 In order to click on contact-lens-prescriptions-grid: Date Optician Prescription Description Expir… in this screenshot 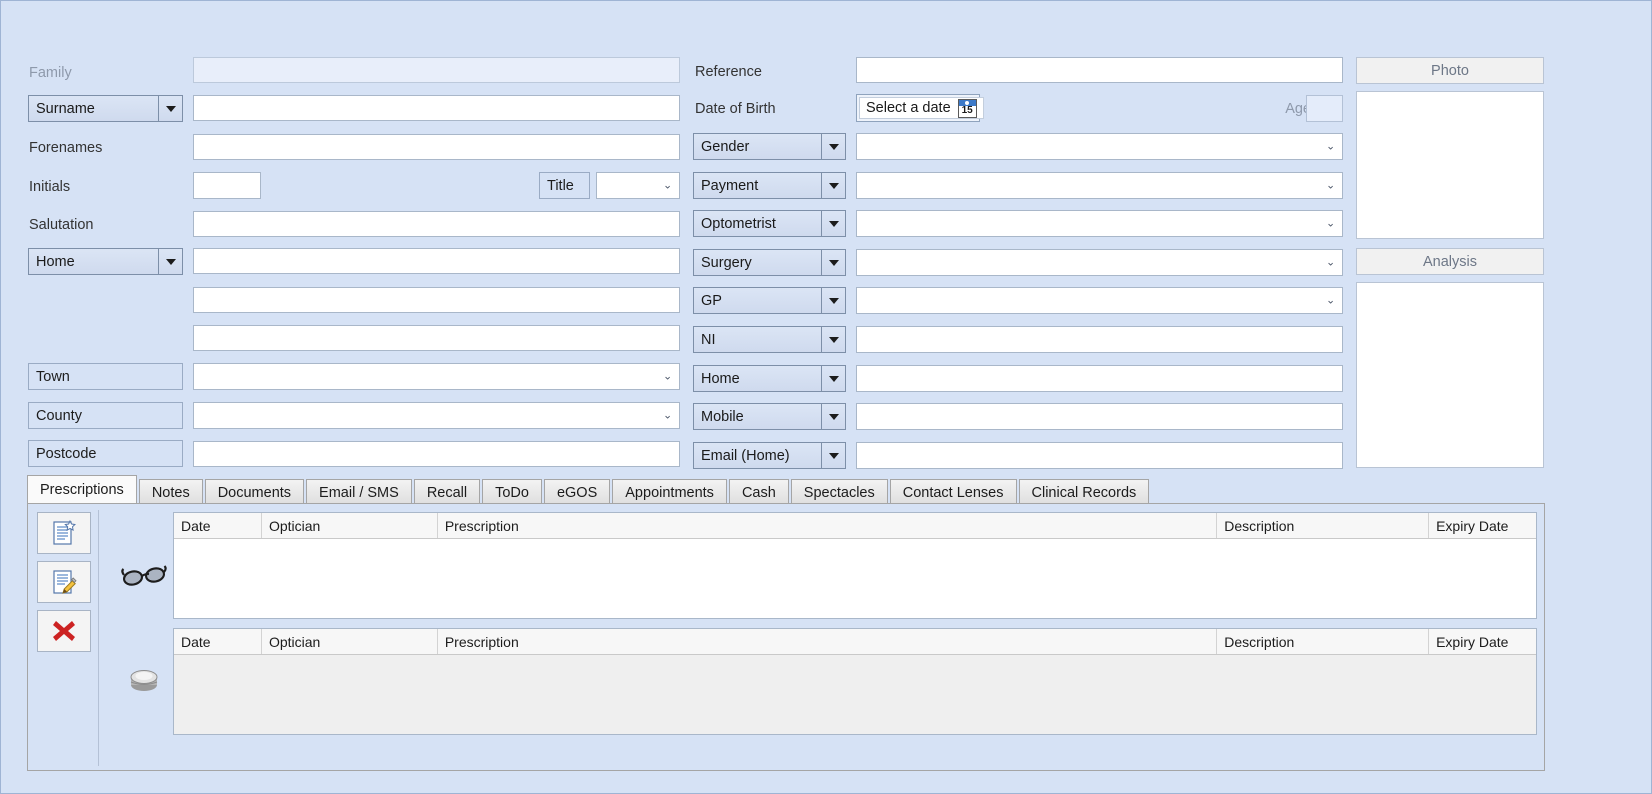, I will do `click(855, 681)`.